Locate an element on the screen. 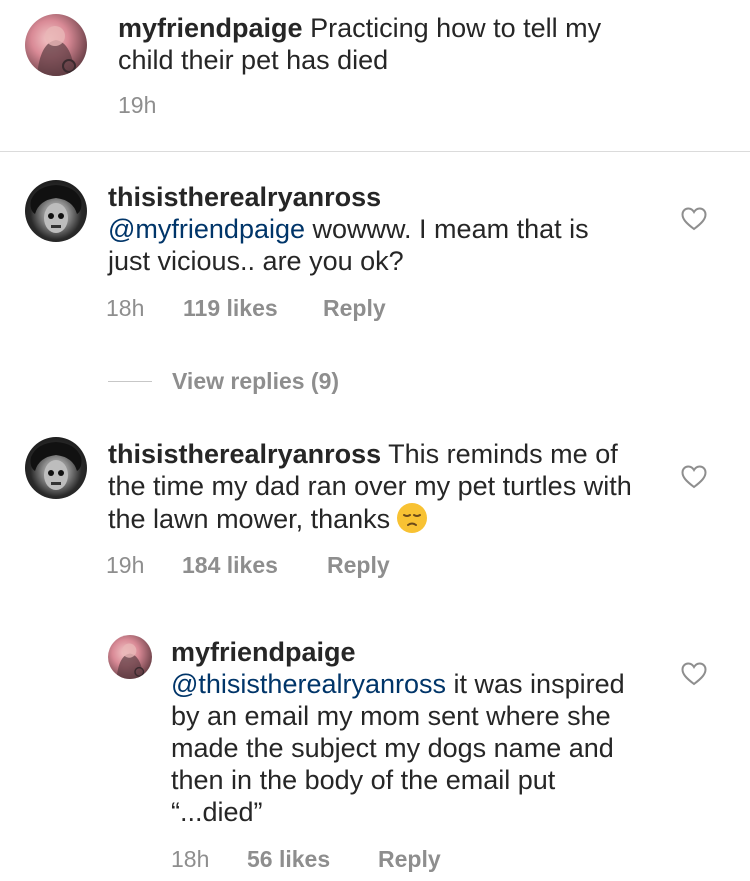 This screenshot has width=750, height=881. caption-meta: 19h is located at coordinates (137, 105).